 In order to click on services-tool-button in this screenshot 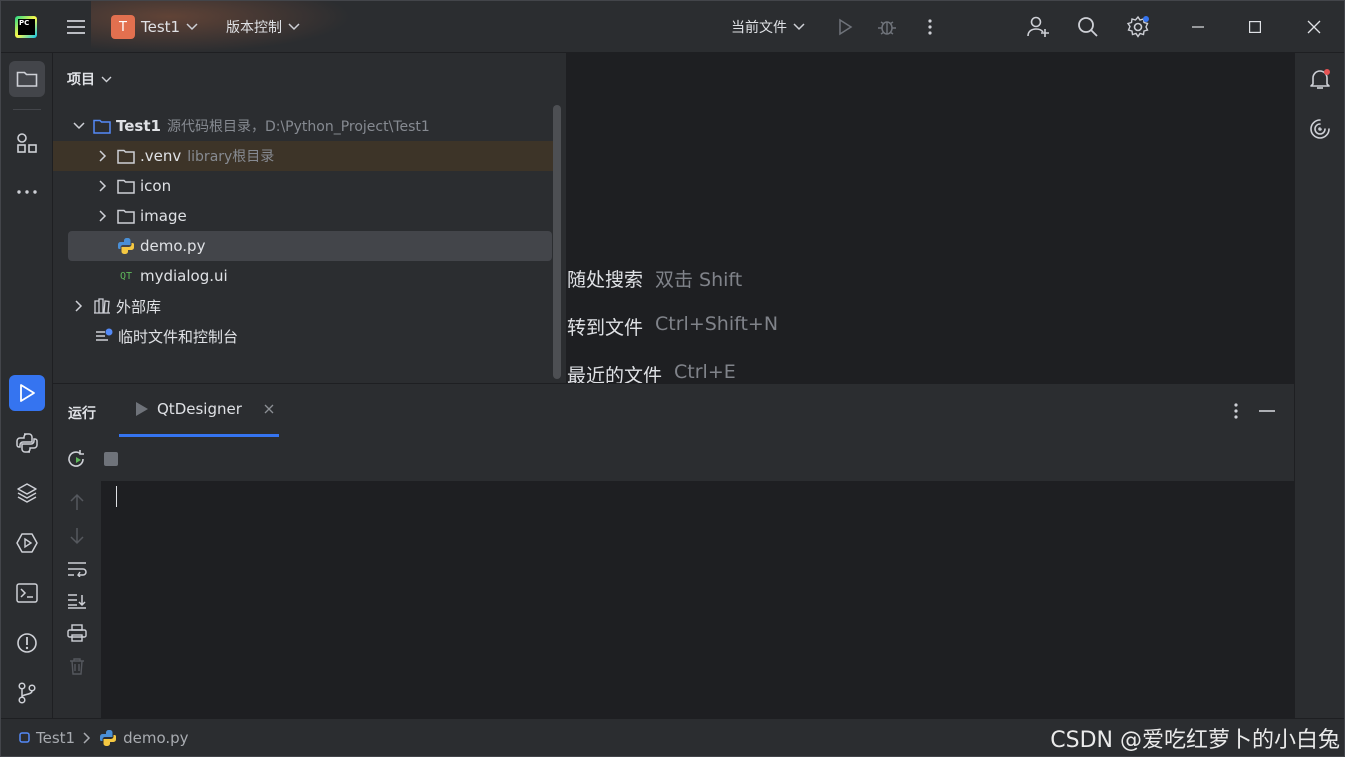, I will do `click(27, 543)`.